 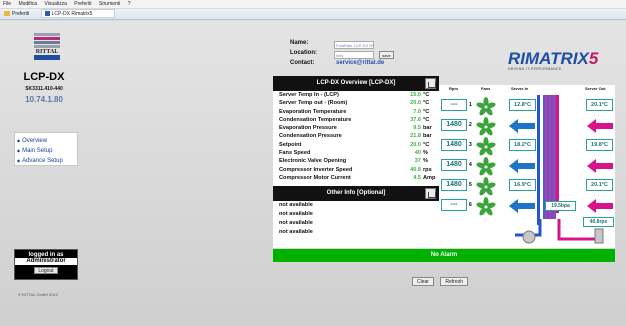 I want to click on favorites-button: Preferiti, so click(x=16, y=14).